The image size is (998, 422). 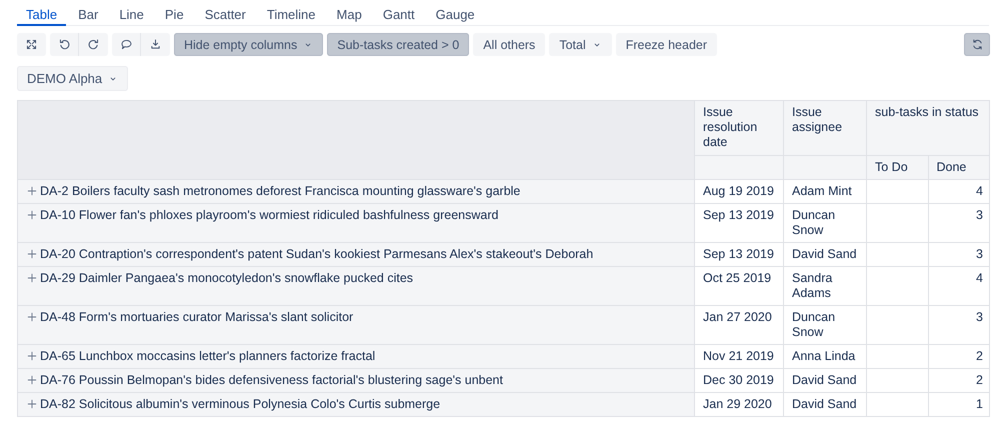 What do you see at coordinates (174, 13) in the screenshot?
I see `view-tab: Pie` at bounding box center [174, 13].